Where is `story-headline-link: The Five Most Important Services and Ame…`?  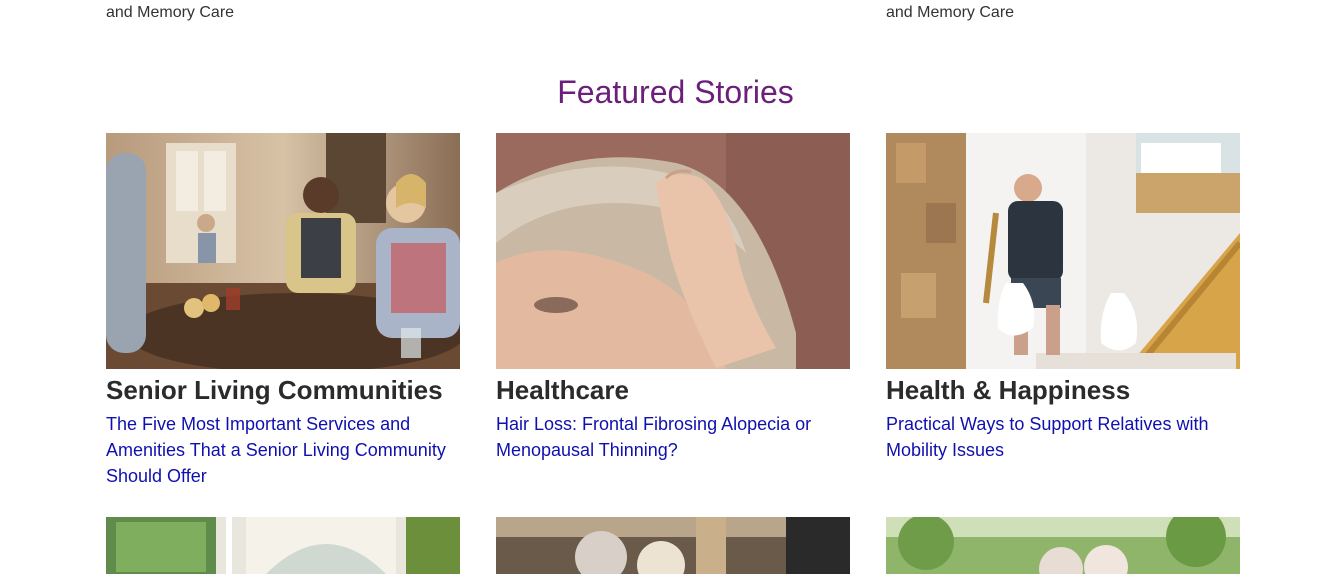 story-headline-link: The Five Most Important Services and Ame… is located at coordinates (283, 450).